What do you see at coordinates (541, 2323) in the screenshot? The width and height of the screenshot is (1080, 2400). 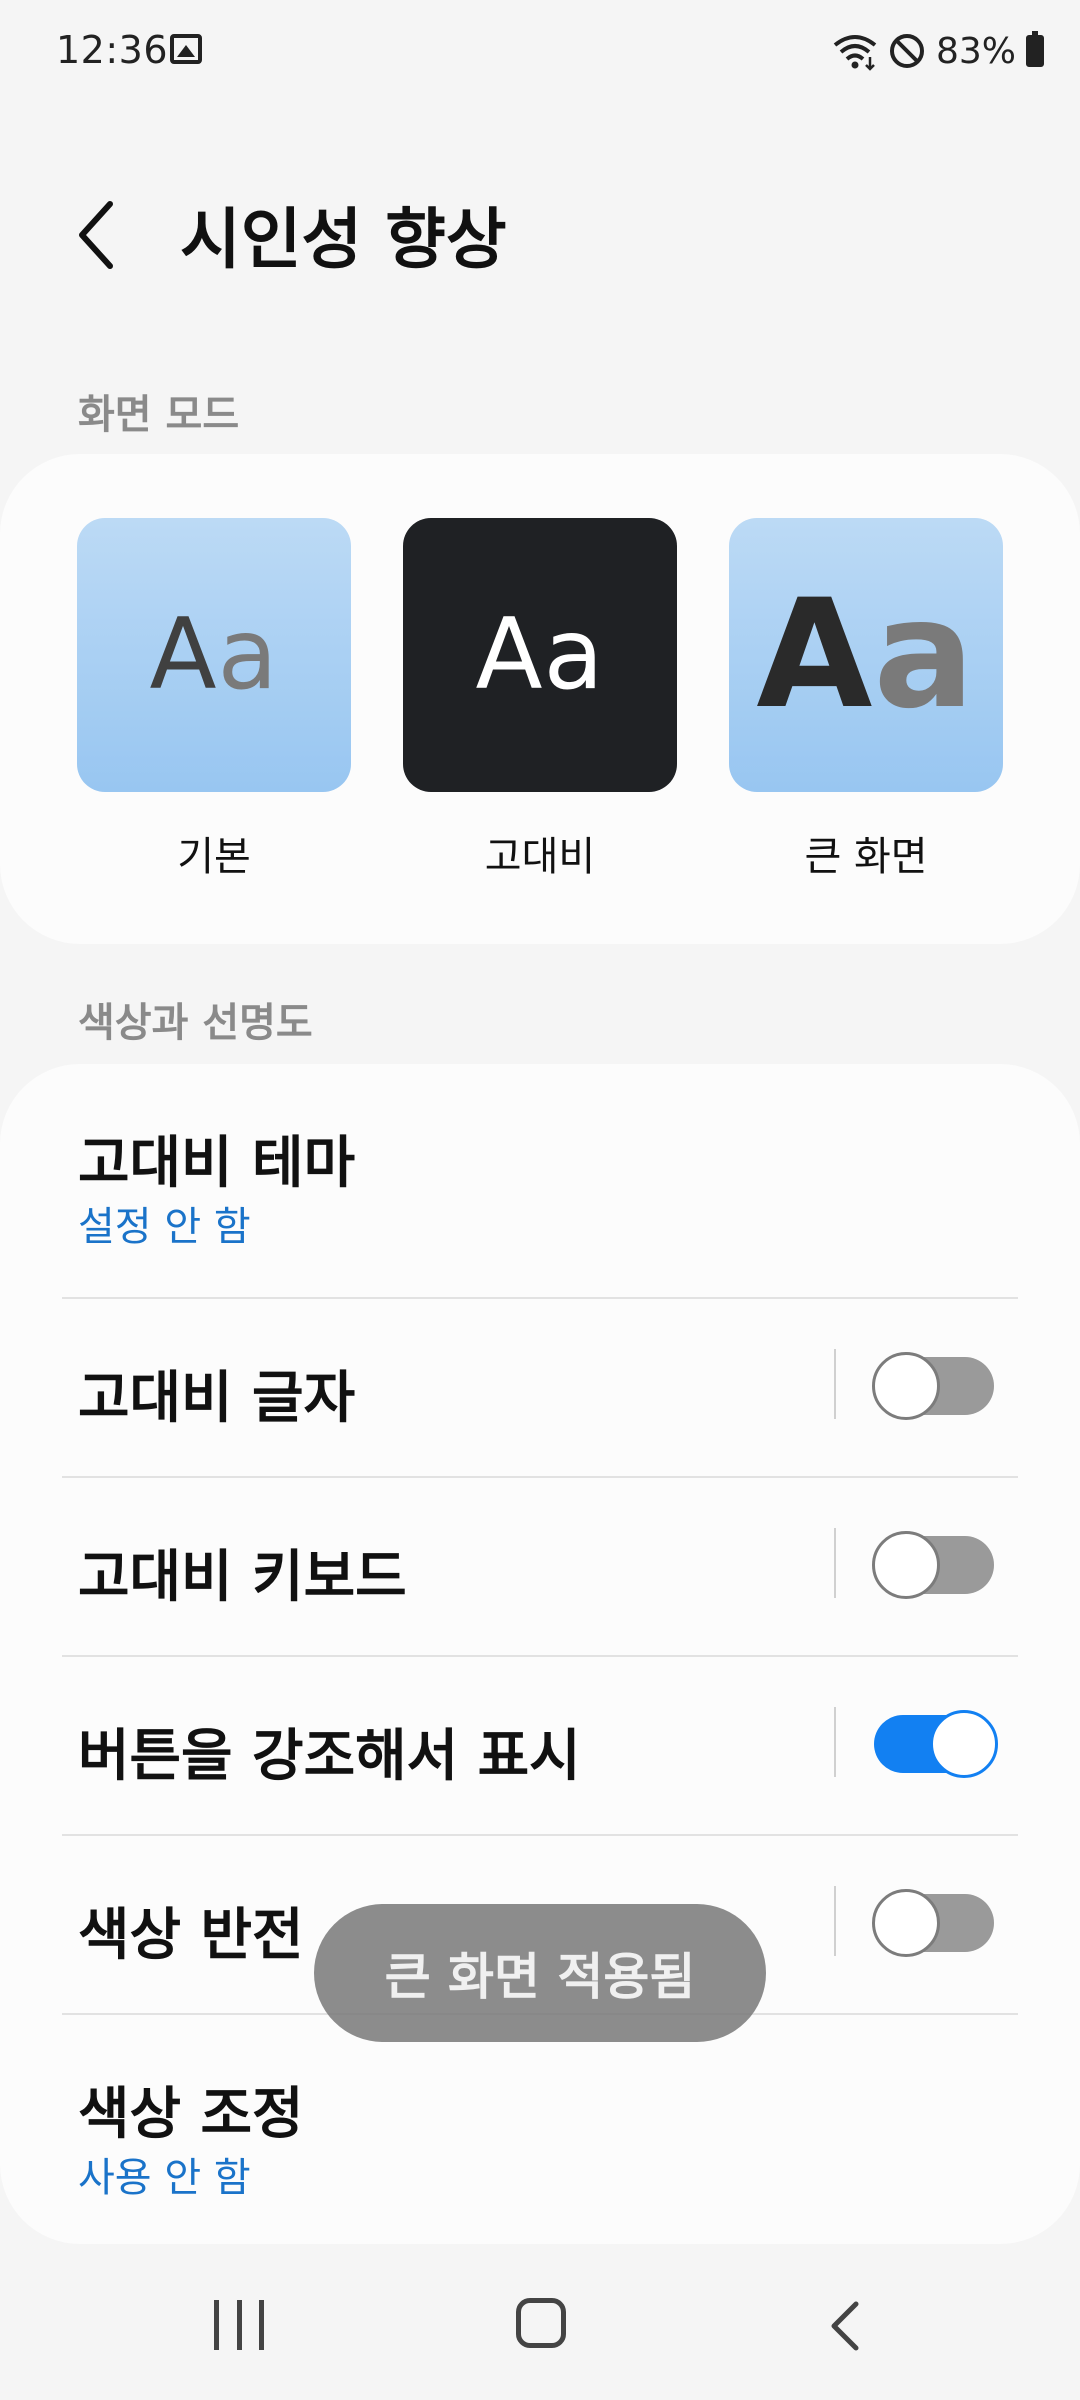 I see `home-icon` at bounding box center [541, 2323].